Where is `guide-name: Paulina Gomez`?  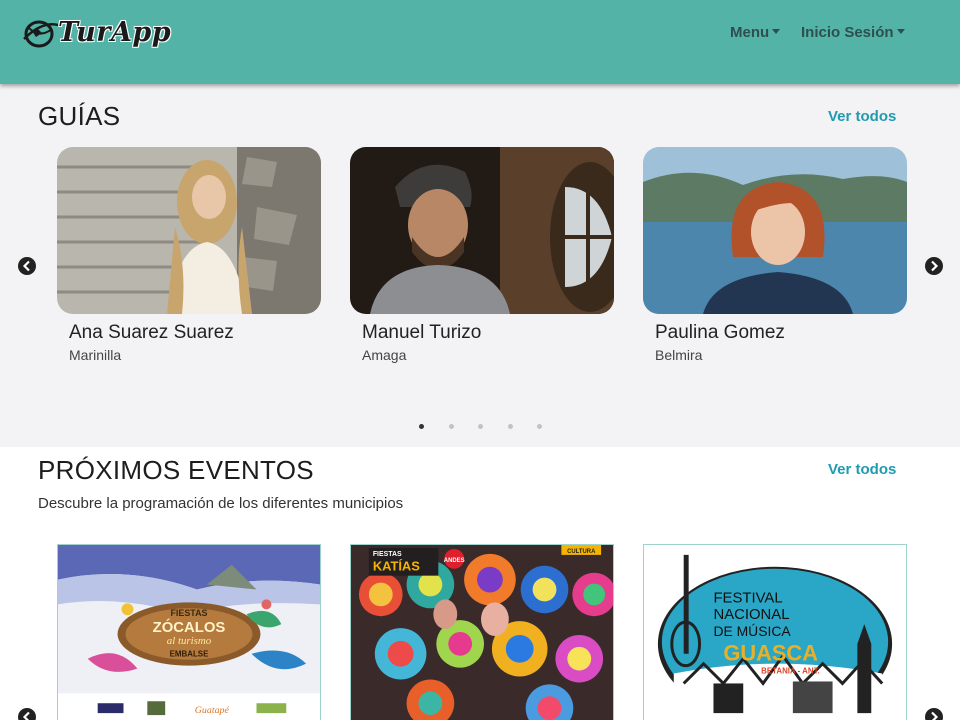
guide-name: Paulina Gomez is located at coordinates (720, 332).